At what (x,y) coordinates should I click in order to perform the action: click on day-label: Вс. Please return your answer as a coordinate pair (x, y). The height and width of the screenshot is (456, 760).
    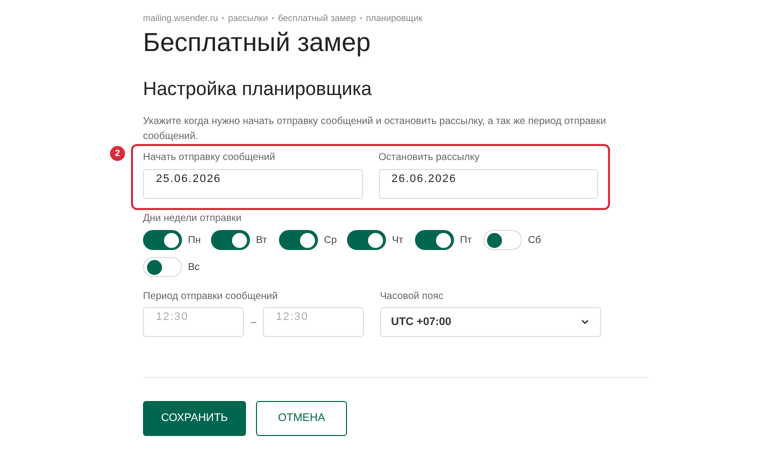
    Looking at the image, I should click on (194, 267).